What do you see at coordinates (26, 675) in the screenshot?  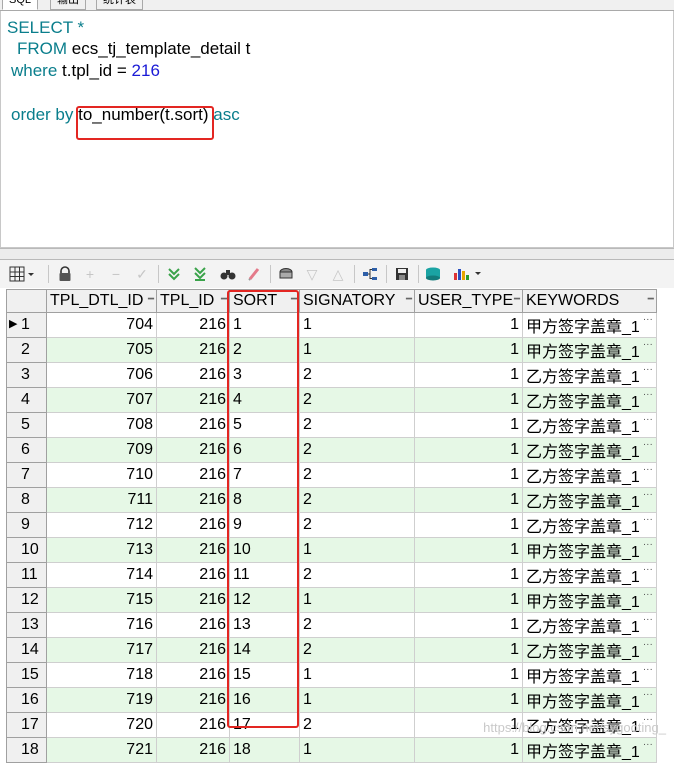 I see `row-number: 15` at bounding box center [26, 675].